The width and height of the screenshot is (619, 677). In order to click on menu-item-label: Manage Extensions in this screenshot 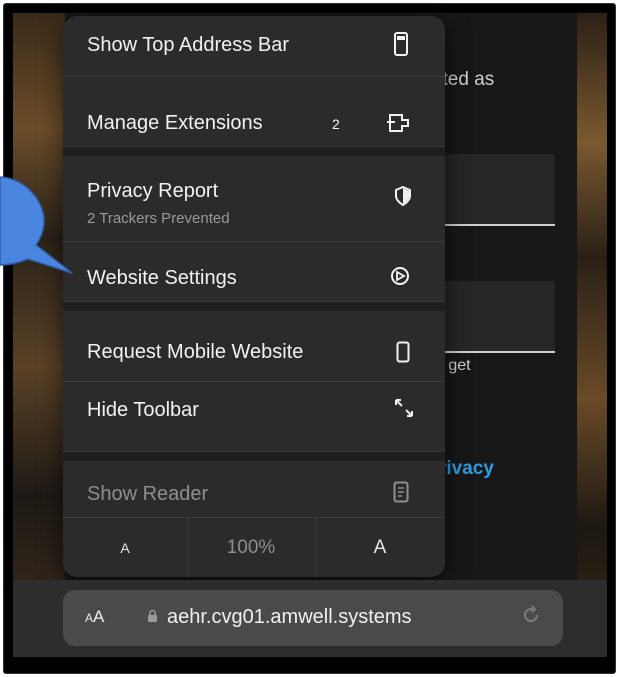, I will do `click(175, 123)`.